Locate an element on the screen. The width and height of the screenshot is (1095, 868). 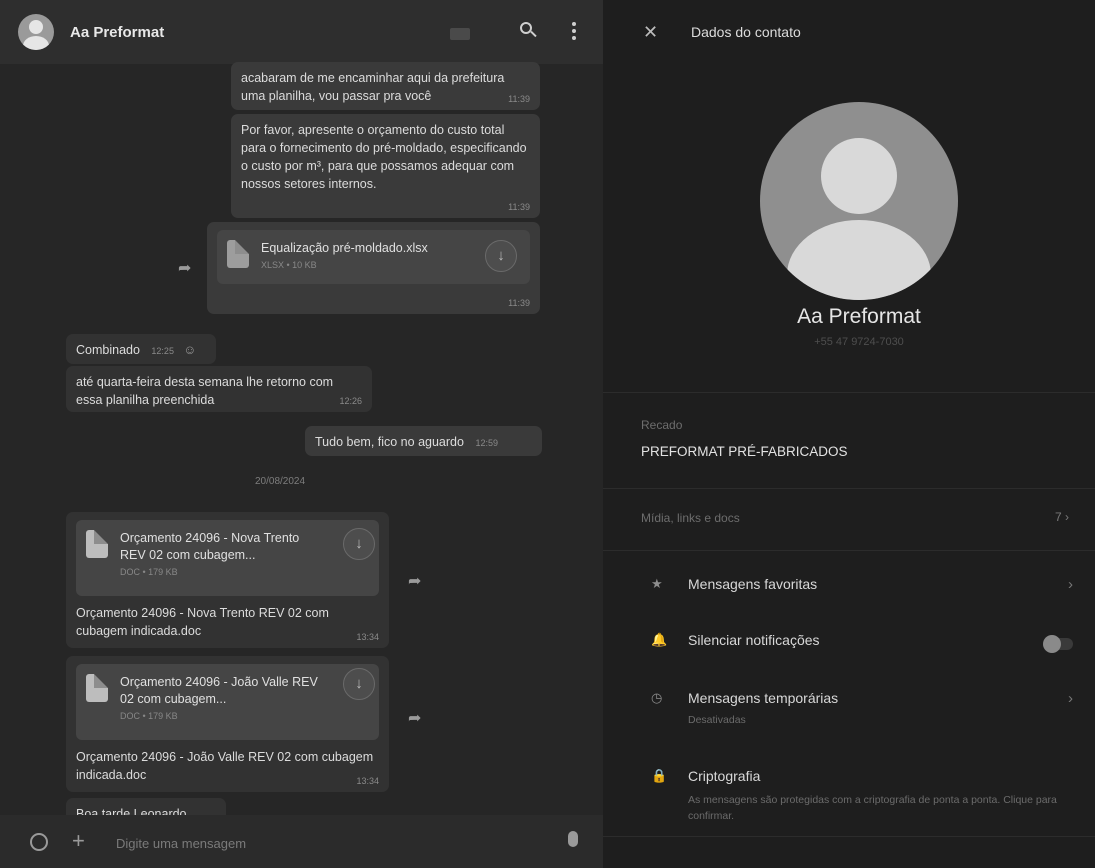
file-name: Equalização pré-moldado.xlsx is located at coordinates (344, 248).